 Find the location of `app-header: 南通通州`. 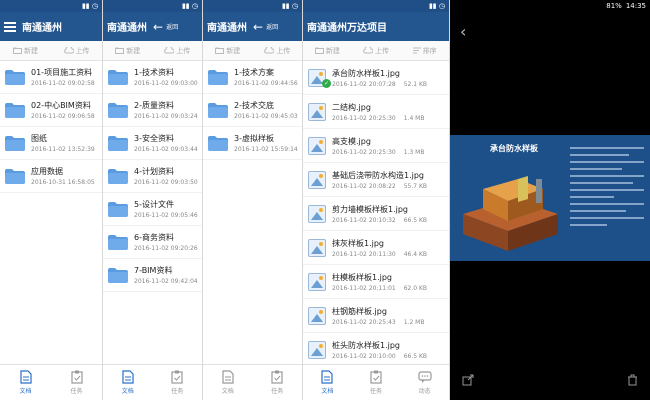

app-header: 南通通州 is located at coordinates (51, 26).